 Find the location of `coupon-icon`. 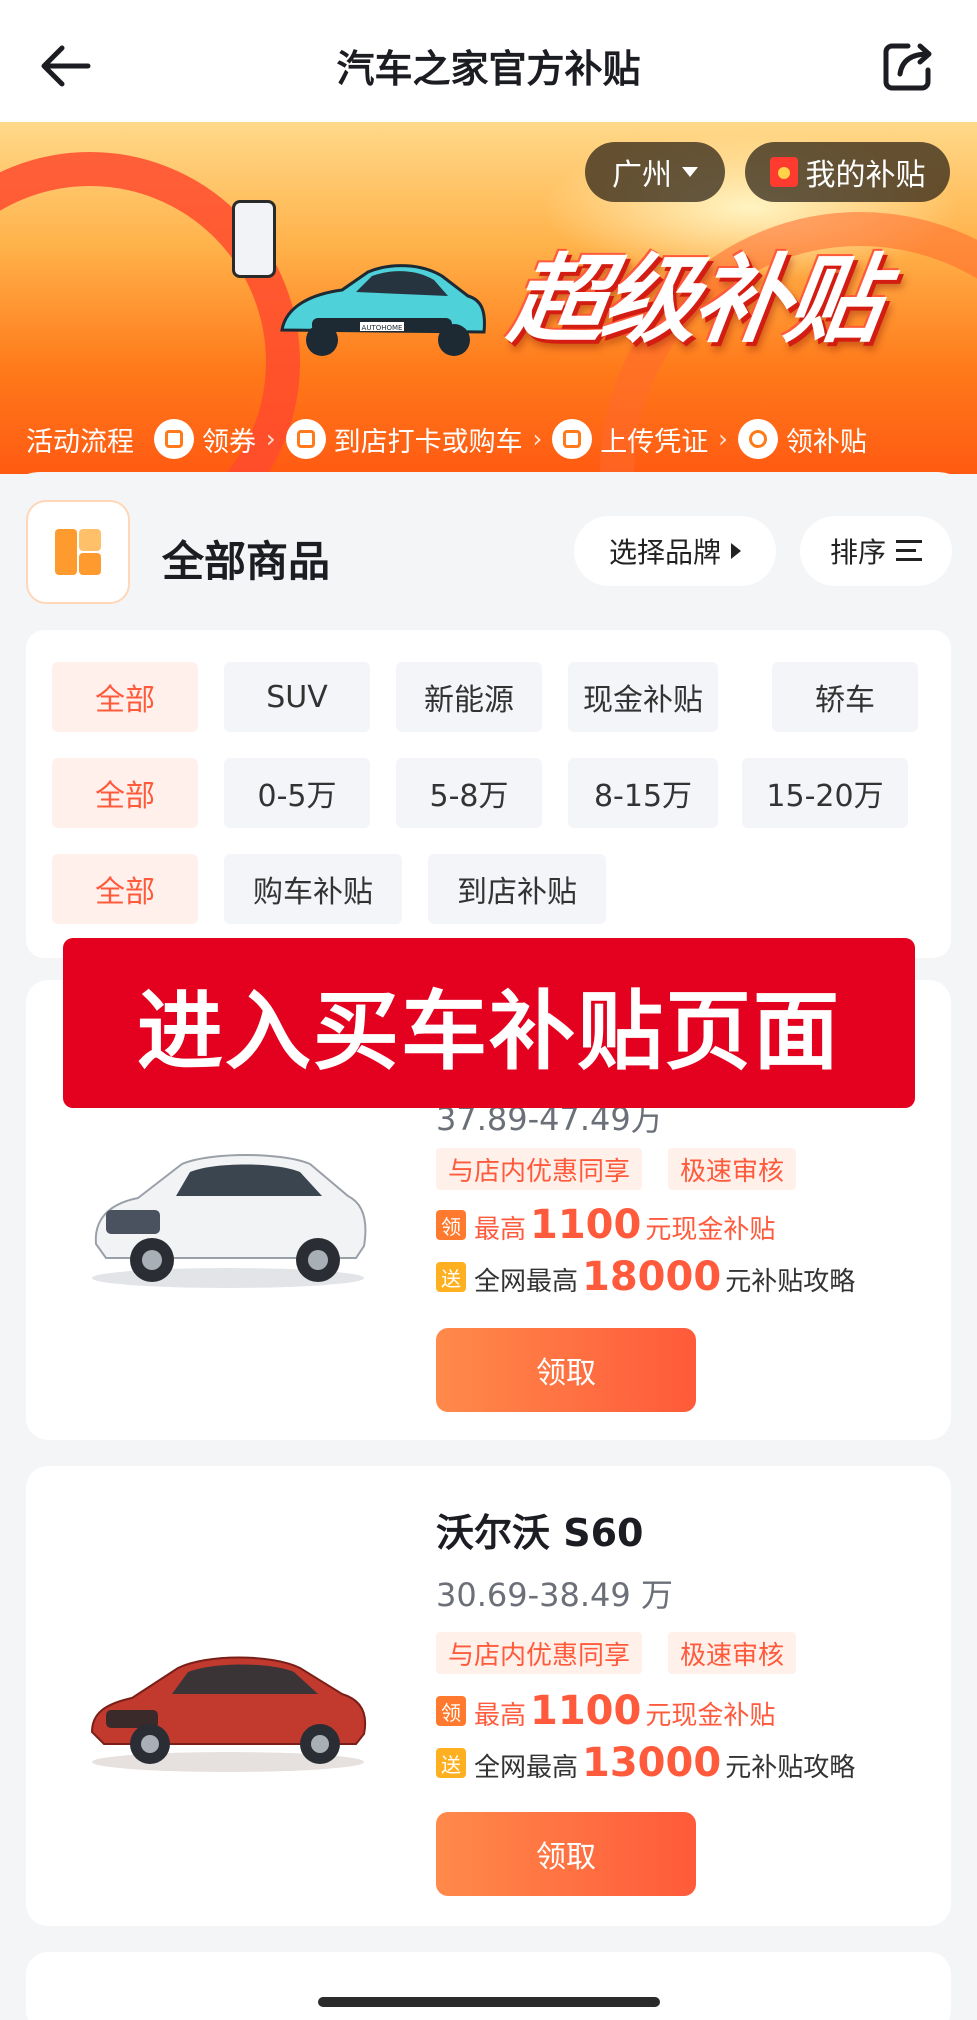

coupon-icon is located at coordinates (174, 439).